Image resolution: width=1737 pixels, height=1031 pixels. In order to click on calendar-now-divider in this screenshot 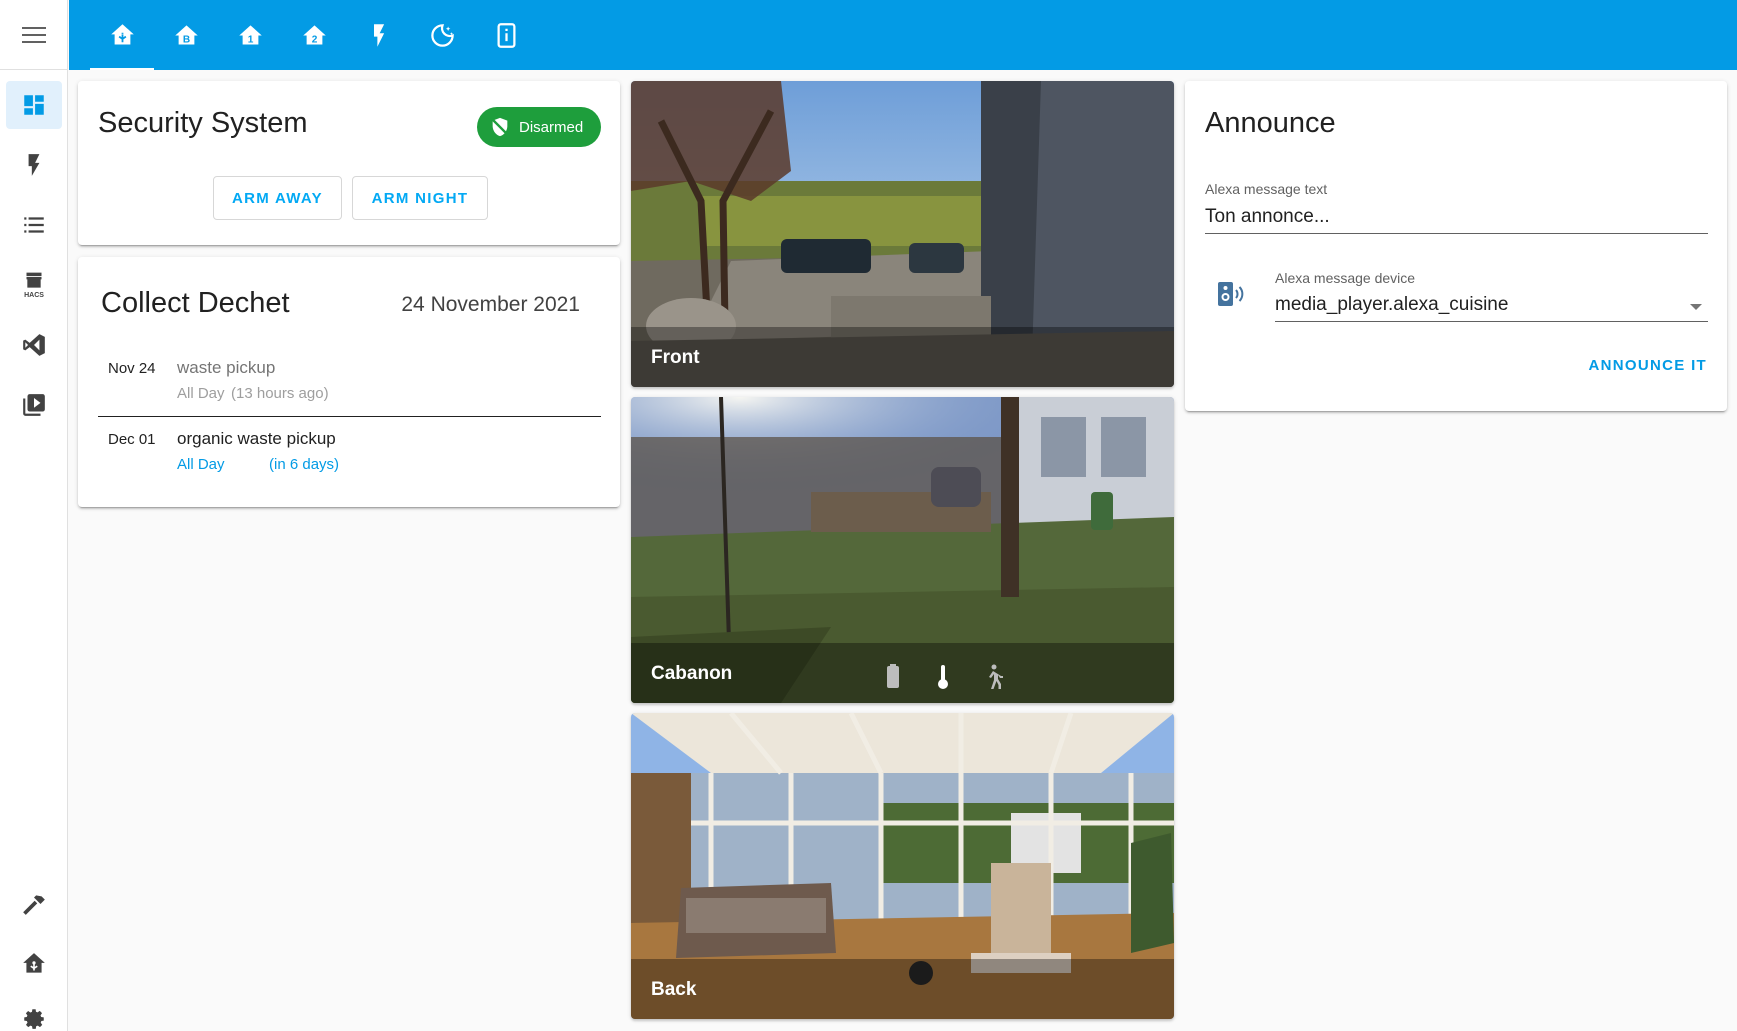, I will do `click(349, 416)`.